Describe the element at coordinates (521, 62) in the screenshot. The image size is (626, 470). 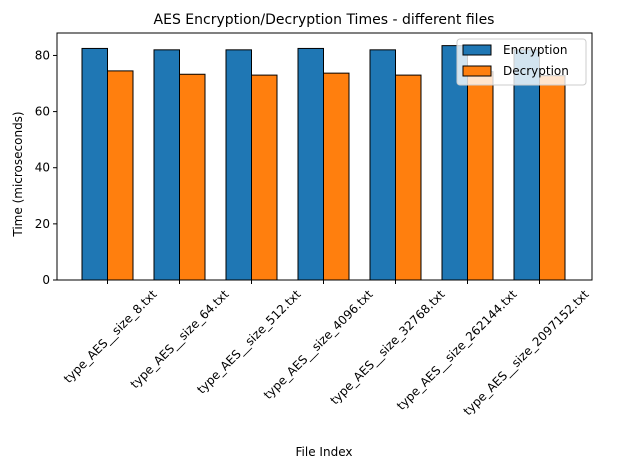
I see `legend: Encryption Decryption` at that location.